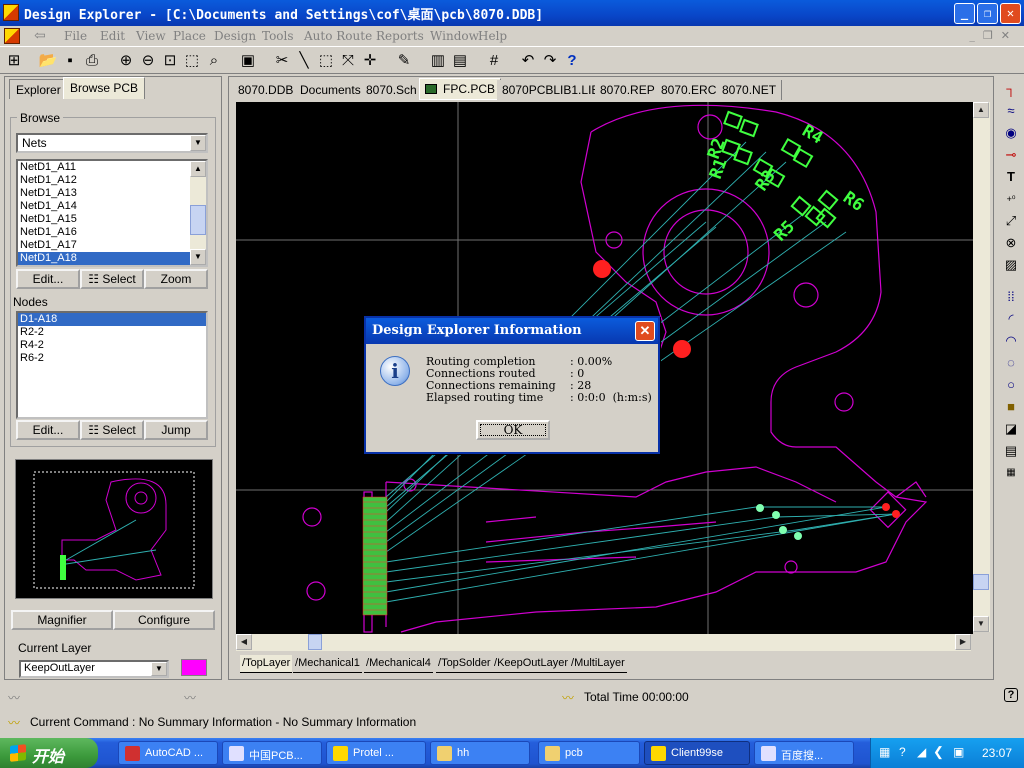 The width and height of the screenshot is (1024, 768). I want to click on canvas-horizontal-scrollbar: ◀ ▶, so click(603, 642).